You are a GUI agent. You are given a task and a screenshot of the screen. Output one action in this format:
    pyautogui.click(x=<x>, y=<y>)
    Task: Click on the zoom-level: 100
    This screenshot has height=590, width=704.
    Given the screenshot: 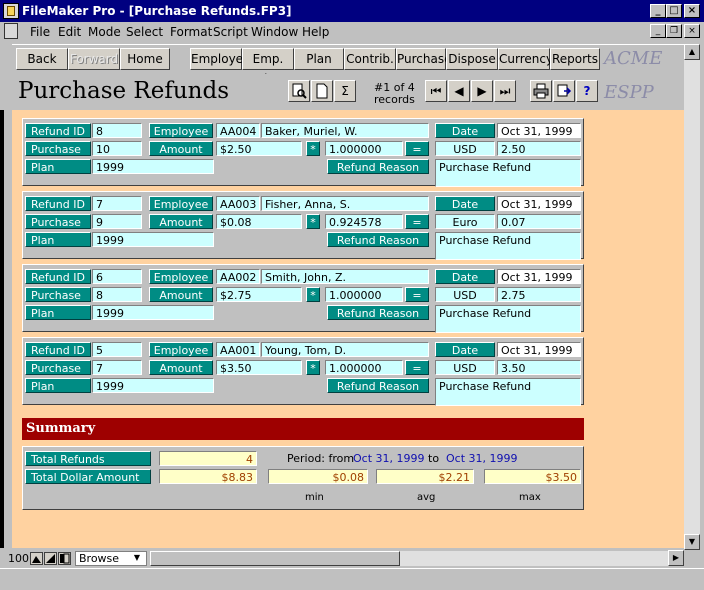 What is the action you would take?
    pyautogui.click(x=18, y=558)
    